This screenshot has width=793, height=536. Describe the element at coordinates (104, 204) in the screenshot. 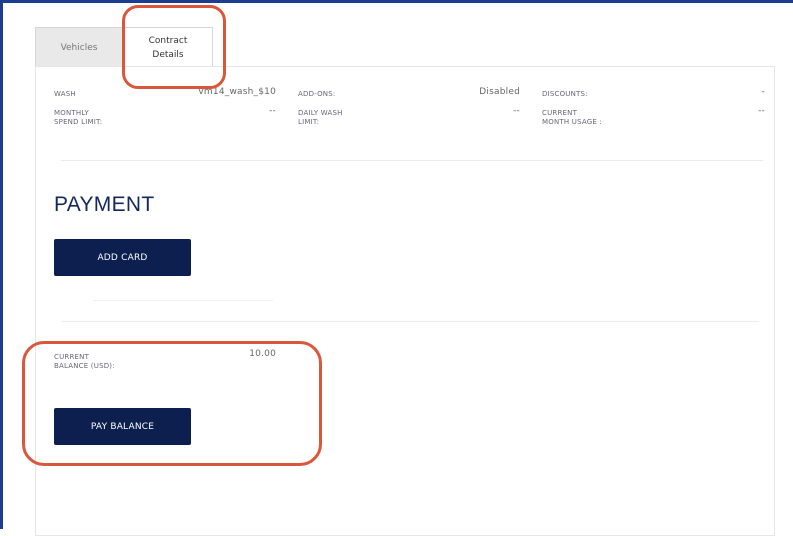

I see `payment-title: PAYMENT` at that location.